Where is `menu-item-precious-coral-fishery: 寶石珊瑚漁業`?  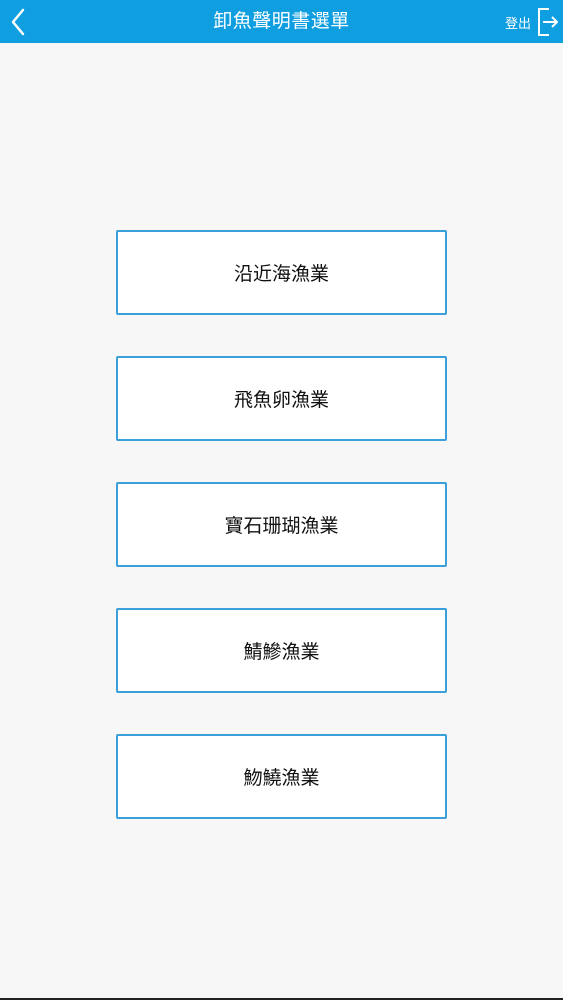 menu-item-precious-coral-fishery: 寶石珊瑚漁業 is located at coordinates (281, 524).